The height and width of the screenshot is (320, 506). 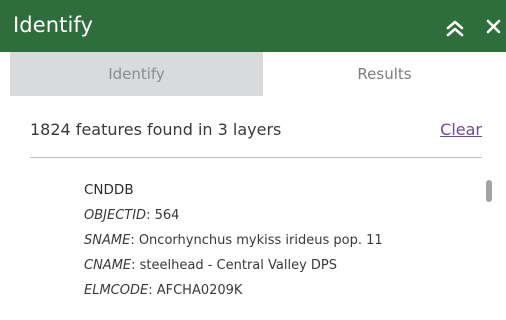 What do you see at coordinates (116, 290) in the screenshot?
I see `attribute-key: ELMCODE` at bounding box center [116, 290].